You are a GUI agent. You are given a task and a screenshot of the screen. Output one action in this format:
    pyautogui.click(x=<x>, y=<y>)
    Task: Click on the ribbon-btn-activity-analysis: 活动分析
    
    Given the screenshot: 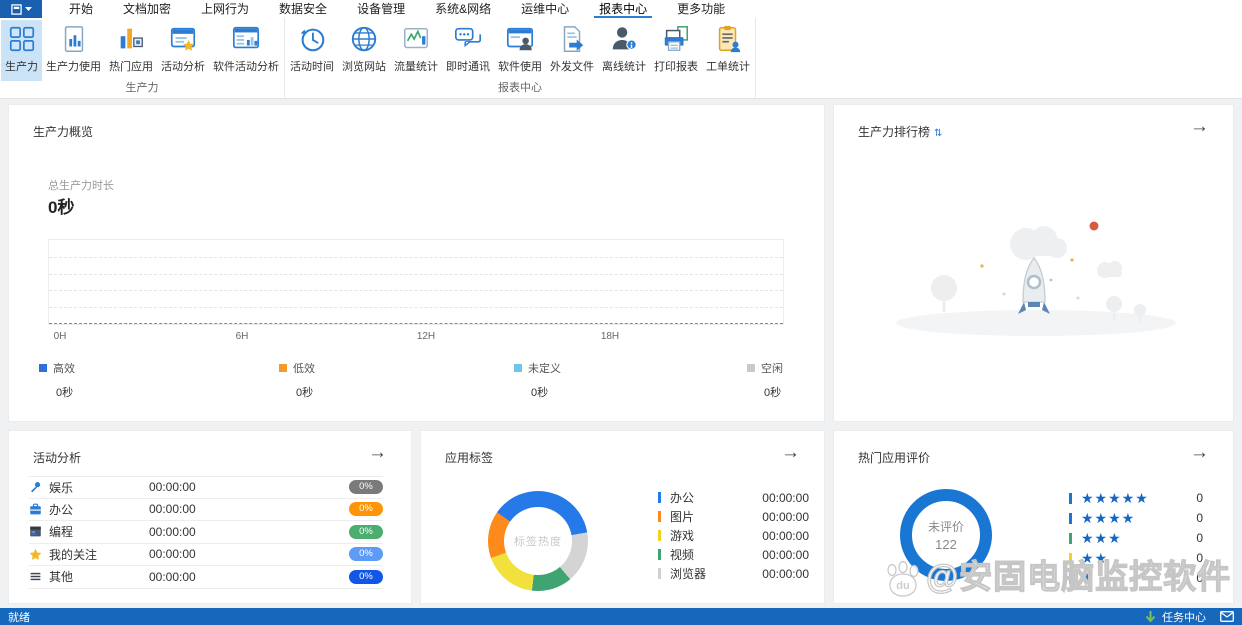 What is the action you would take?
    pyautogui.click(x=183, y=50)
    